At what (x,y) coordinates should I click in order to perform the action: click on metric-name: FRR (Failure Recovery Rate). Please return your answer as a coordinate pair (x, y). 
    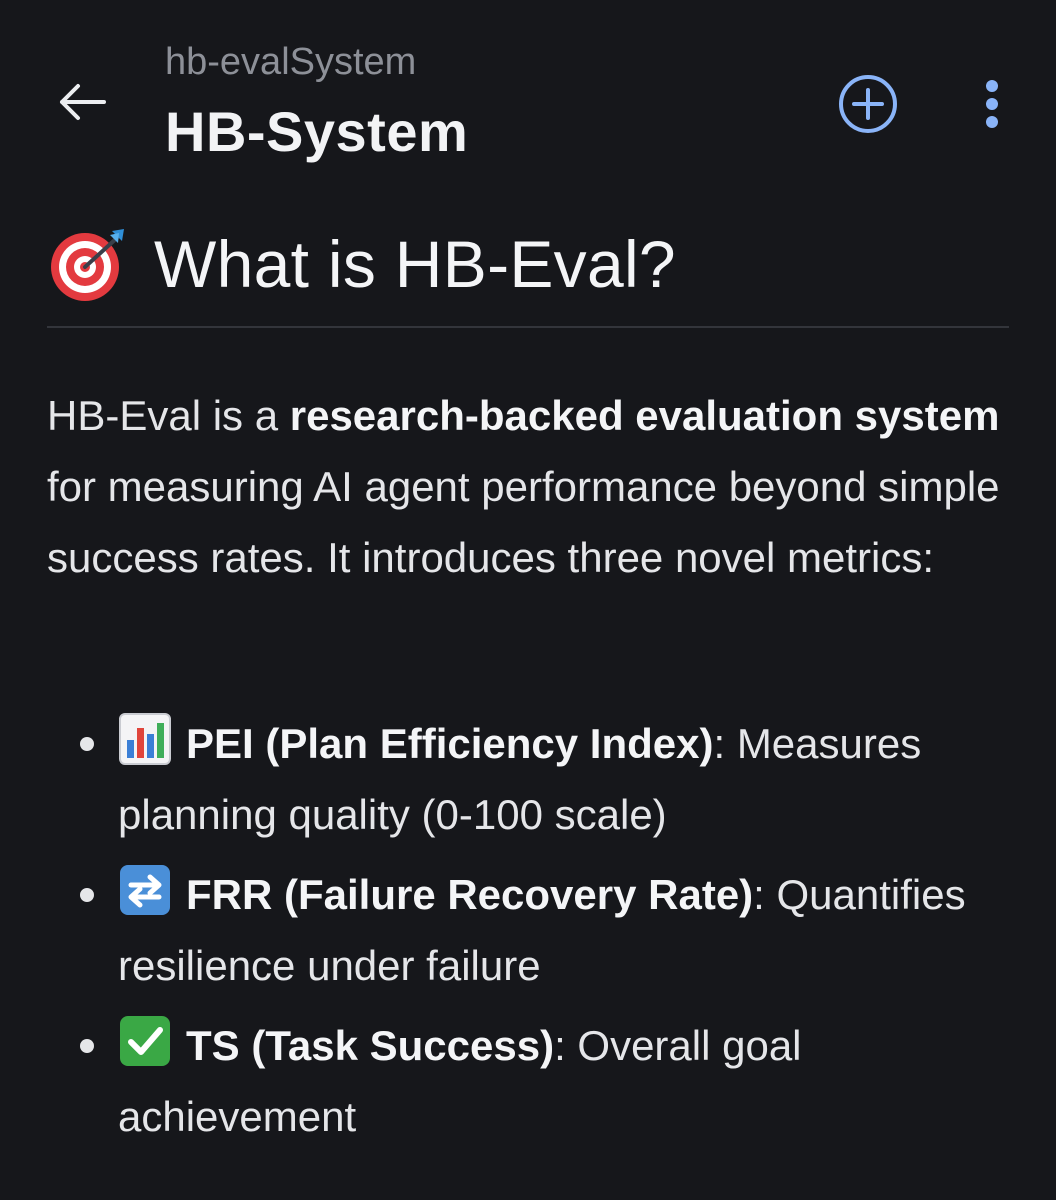
    Looking at the image, I should click on (470, 894).